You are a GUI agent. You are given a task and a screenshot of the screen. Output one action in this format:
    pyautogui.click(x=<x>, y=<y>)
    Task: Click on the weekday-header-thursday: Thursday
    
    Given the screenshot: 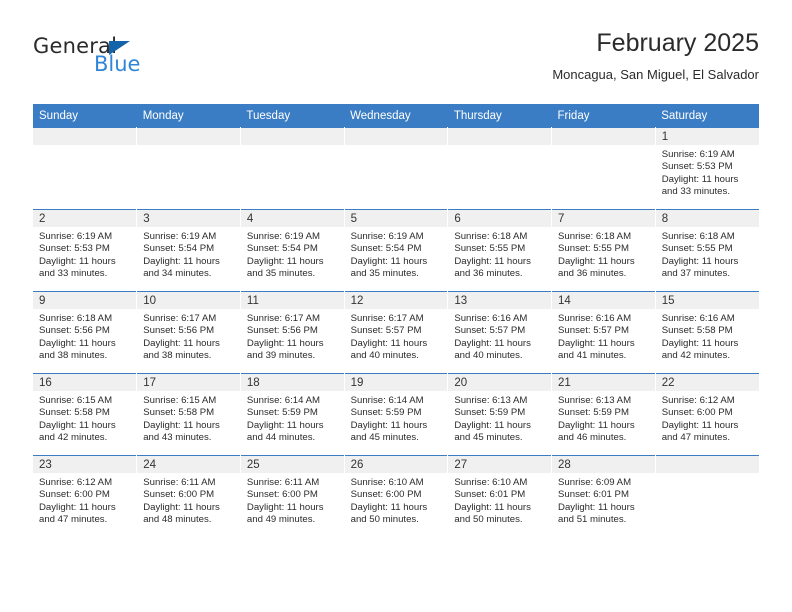 What is the action you would take?
    pyautogui.click(x=499, y=116)
    